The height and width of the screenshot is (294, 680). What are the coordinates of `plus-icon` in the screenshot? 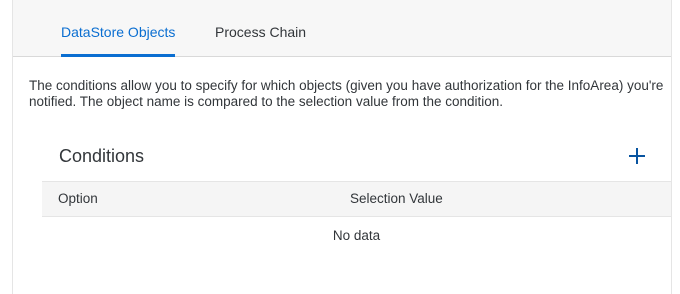 It's located at (637, 156).